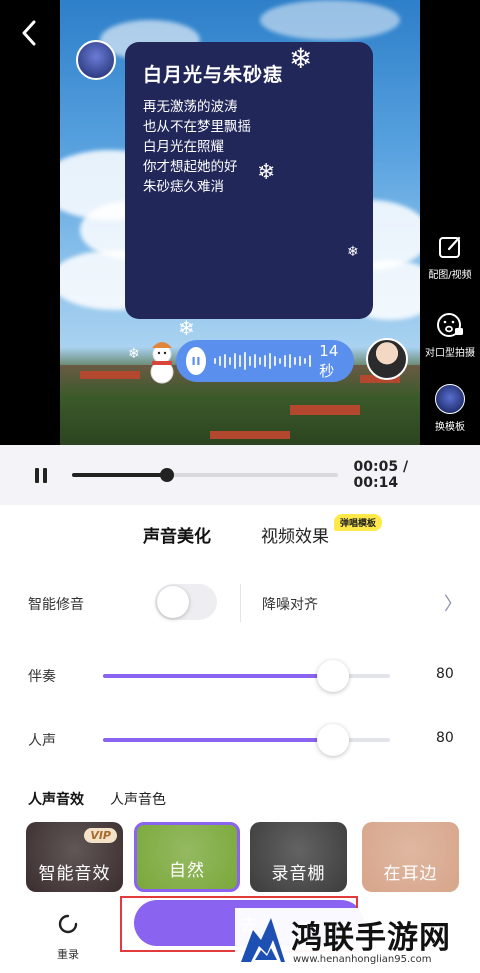 This screenshot has height=973, width=480. I want to click on smart-tune-row: 智能修音 降噪对齐 〉, so click(240, 604).